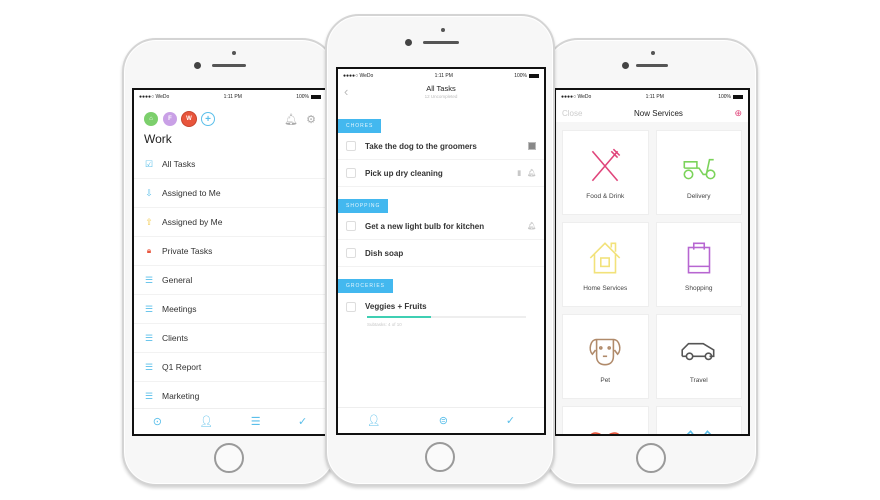  What do you see at coordinates (698, 172) in the screenshot?
I see `service-tile-delivery: Delivery` at bounding box center [698, 172].